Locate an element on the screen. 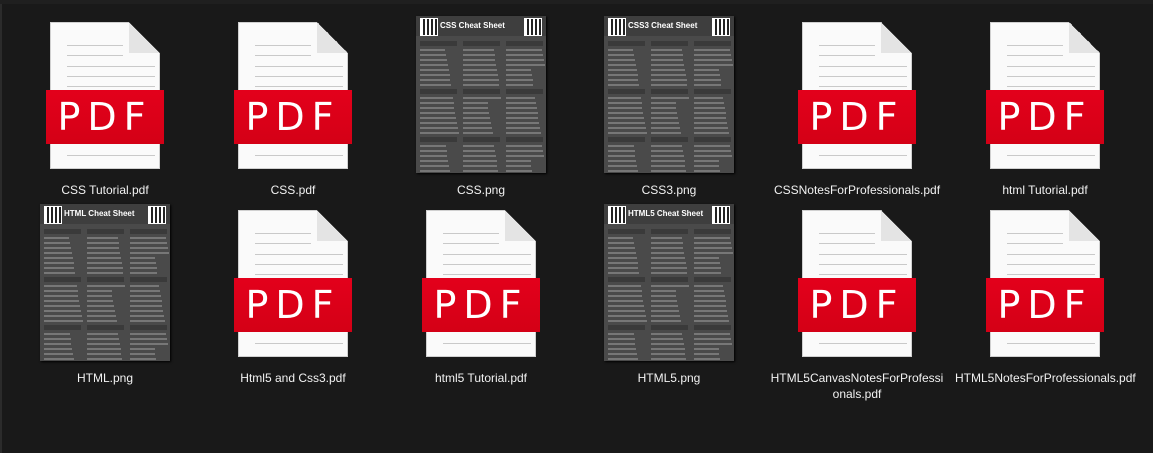 The image size is (1153, 453). file-item: CSS3 Cheat Sheet CSS3.png is located at coordinates (669, 102).